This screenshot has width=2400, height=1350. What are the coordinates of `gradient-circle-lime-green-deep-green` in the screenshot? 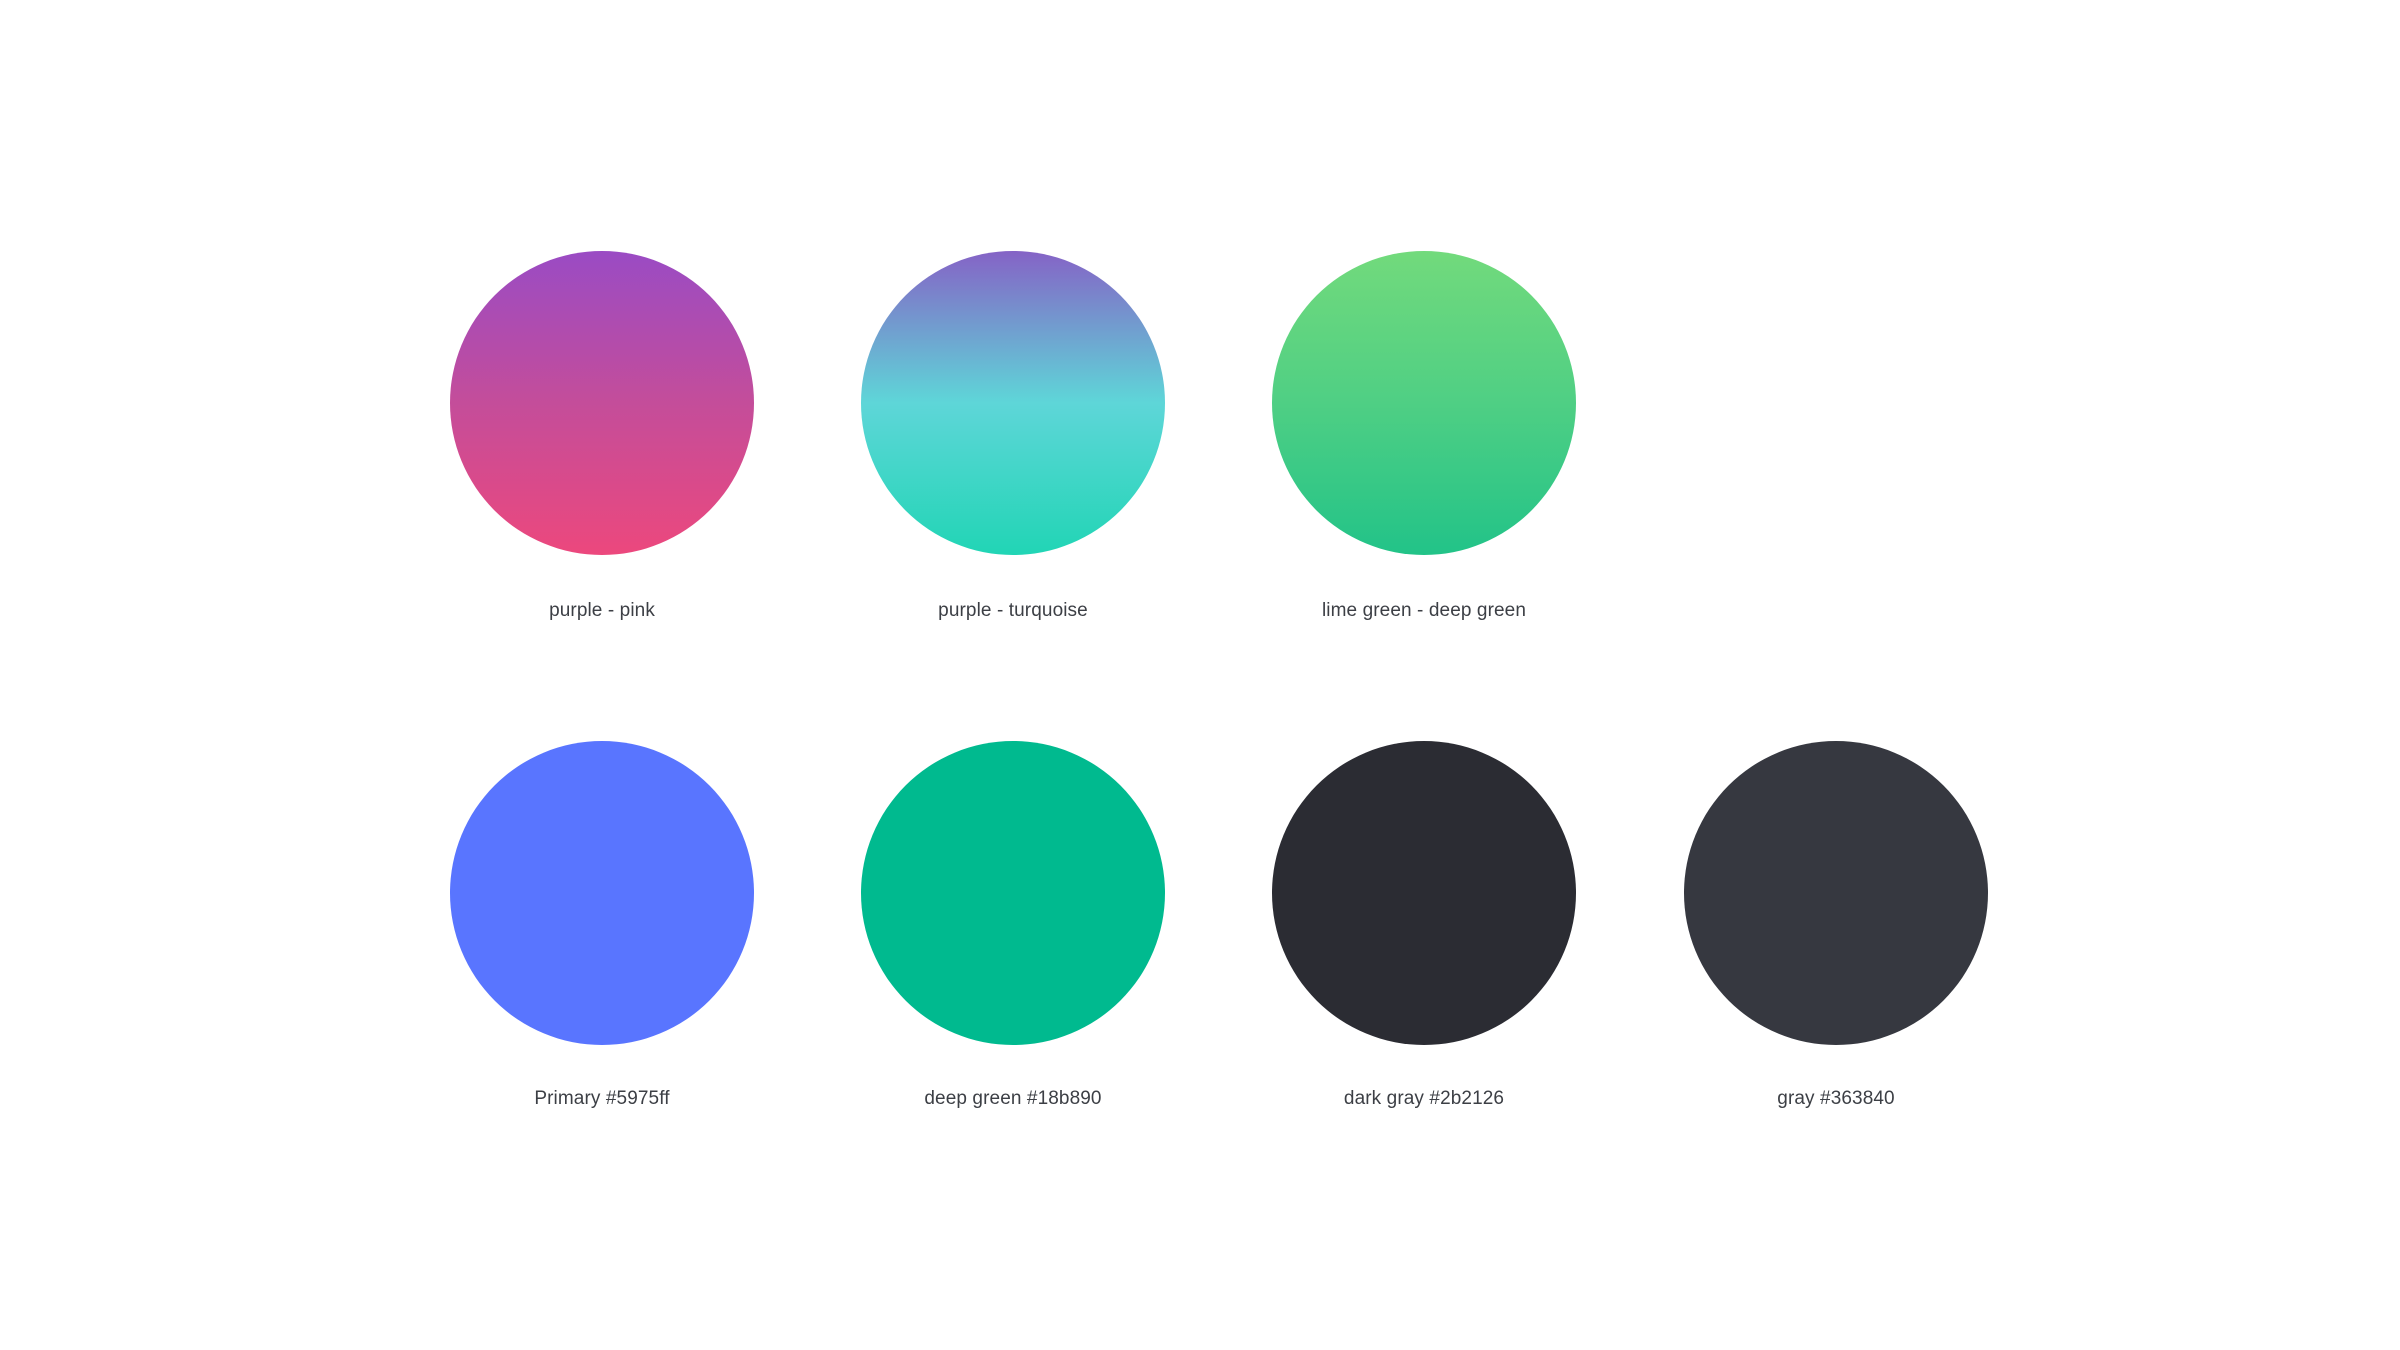 It's located at (1424, 403).